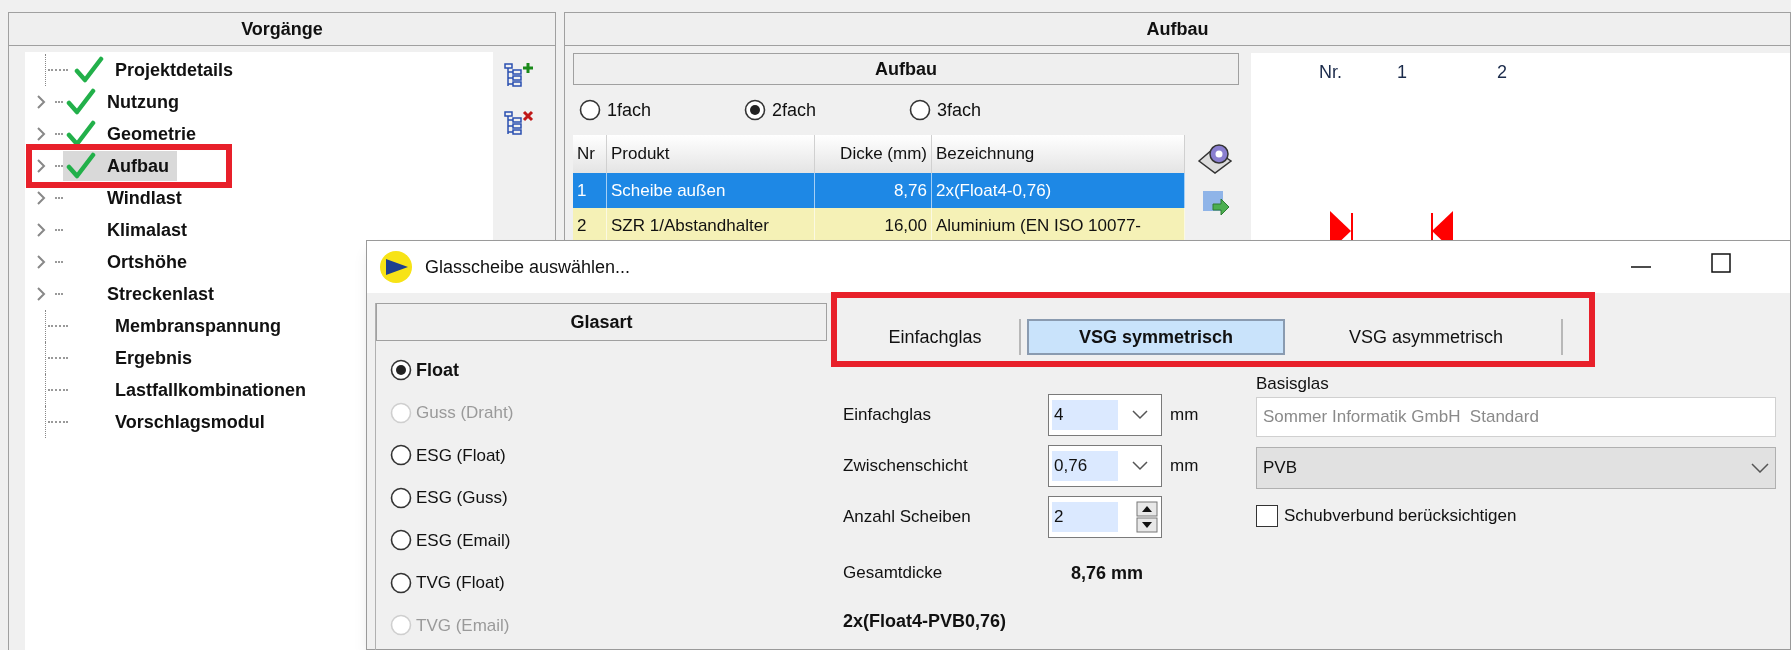  Describe the element at coordinates (1280, 468) in the screenshot. I see `dropdown-value: PVB` at that location.